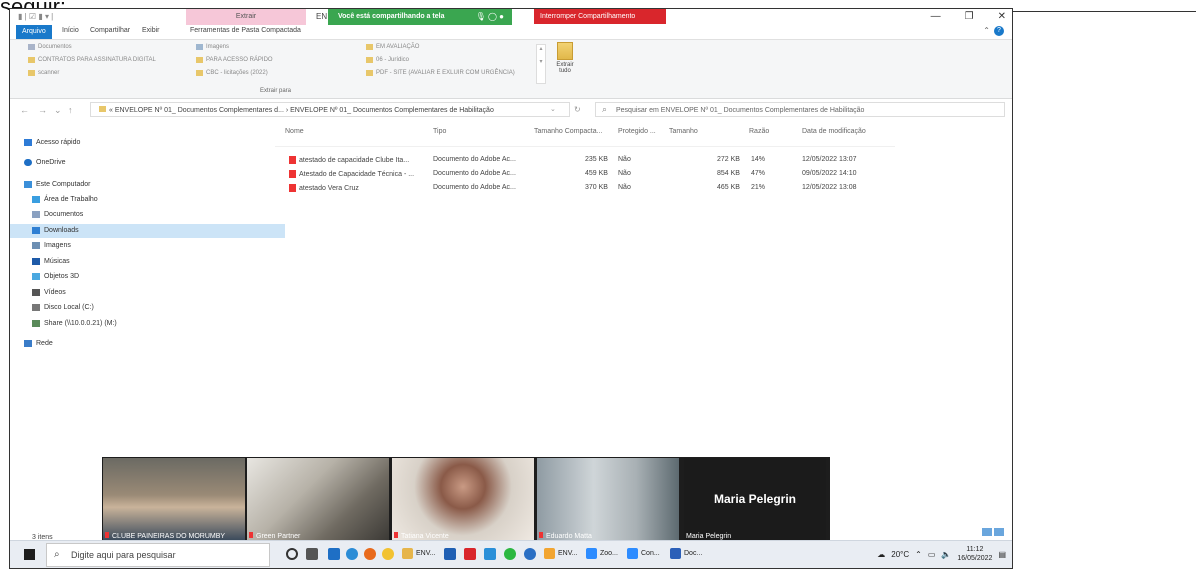 This screenshot has height=575, width=1196. What do you see at coordinates (999, 532) in the screenshot?
I see `large-icons-view-icon` at bounding box center [999, 532].